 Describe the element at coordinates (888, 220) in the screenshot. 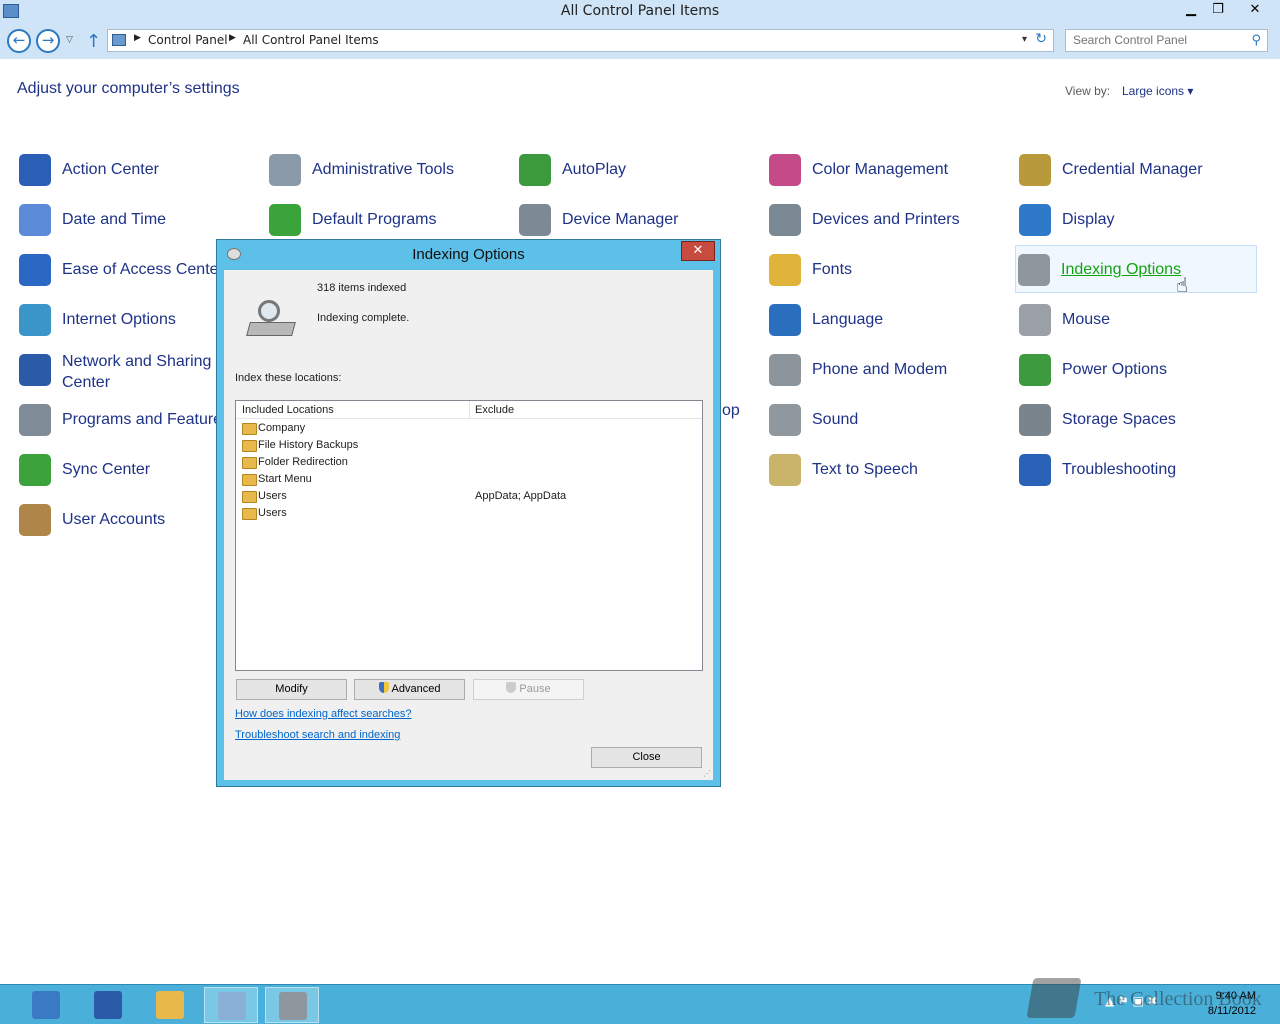

I see `item-devices-and-printers: Devices and Printers` at that location.